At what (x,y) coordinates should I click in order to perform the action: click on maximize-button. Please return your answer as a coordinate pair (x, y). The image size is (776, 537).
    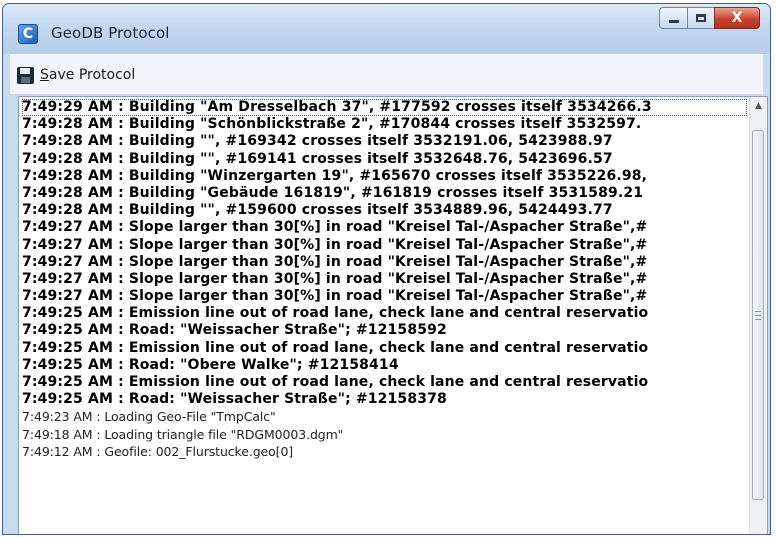
    Looking at the image, I should click on (700, 18).